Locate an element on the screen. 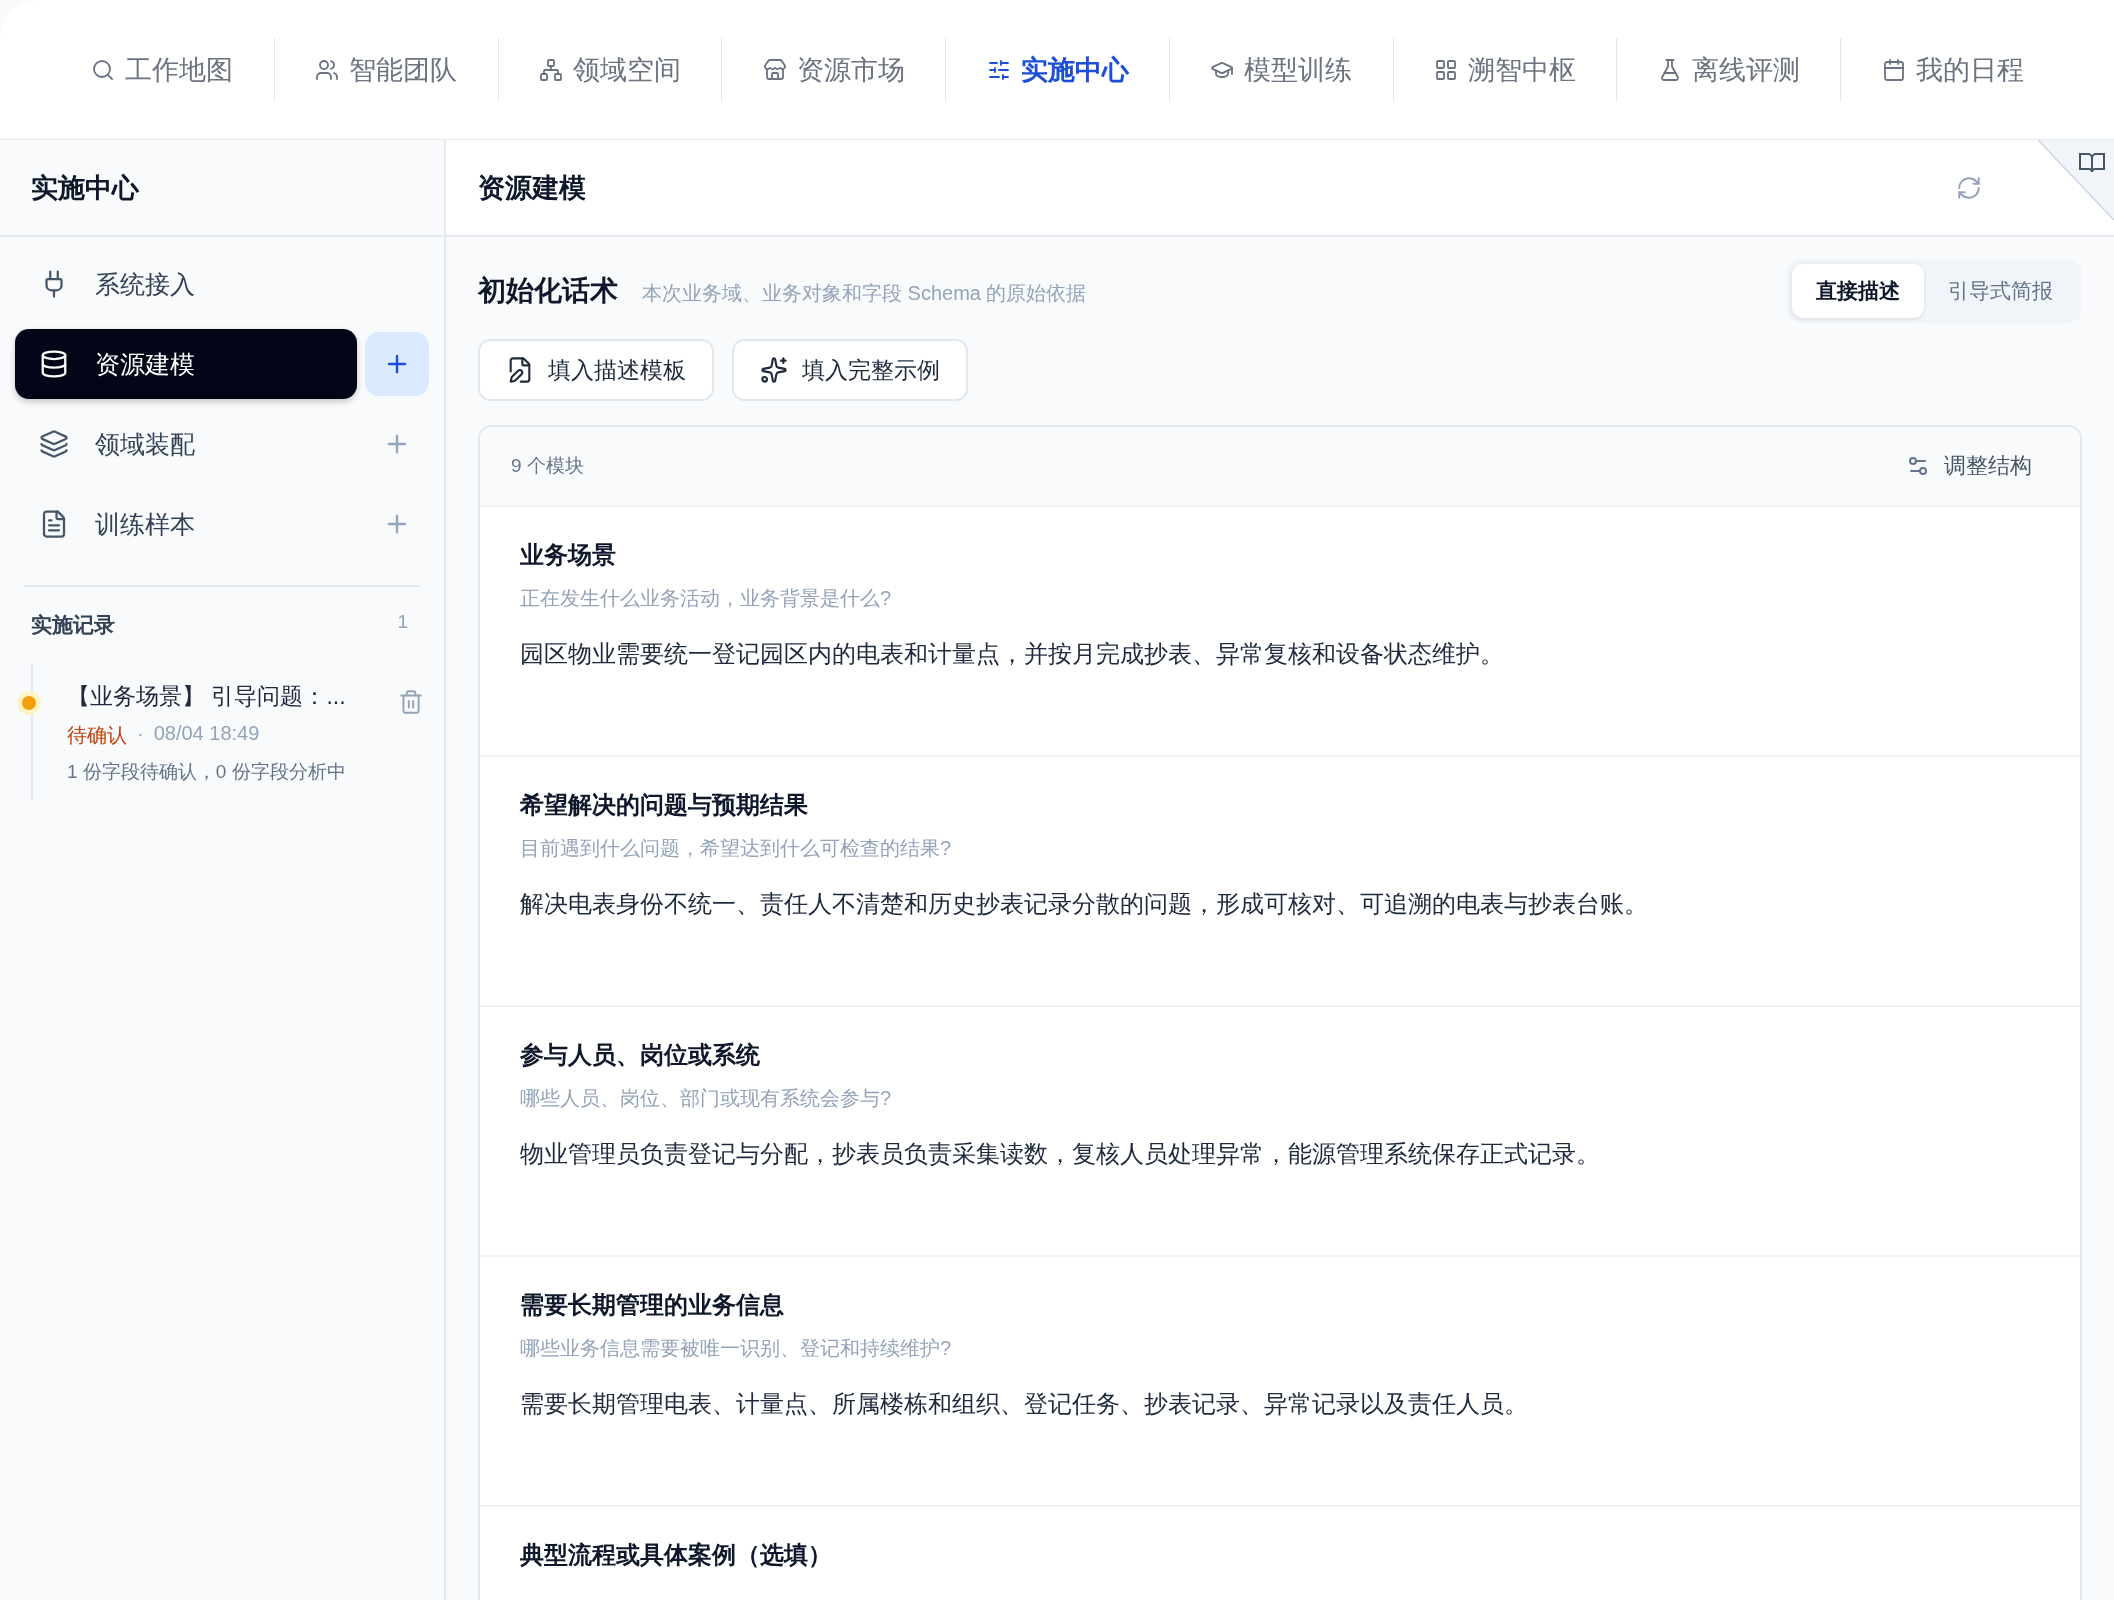  nav-tab: 工作地图 is located at coordinates (162, 69).